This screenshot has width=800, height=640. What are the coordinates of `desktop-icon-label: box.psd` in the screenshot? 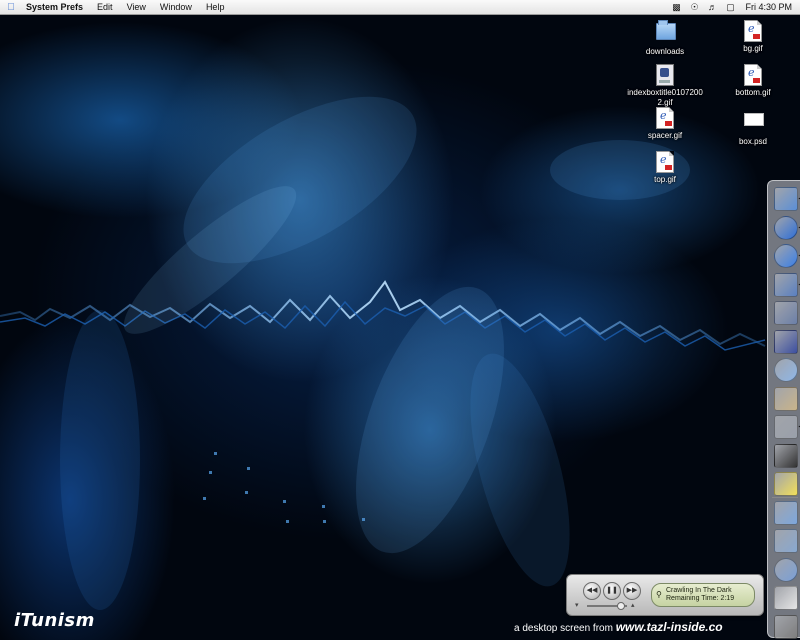 It's located at (753, 141).